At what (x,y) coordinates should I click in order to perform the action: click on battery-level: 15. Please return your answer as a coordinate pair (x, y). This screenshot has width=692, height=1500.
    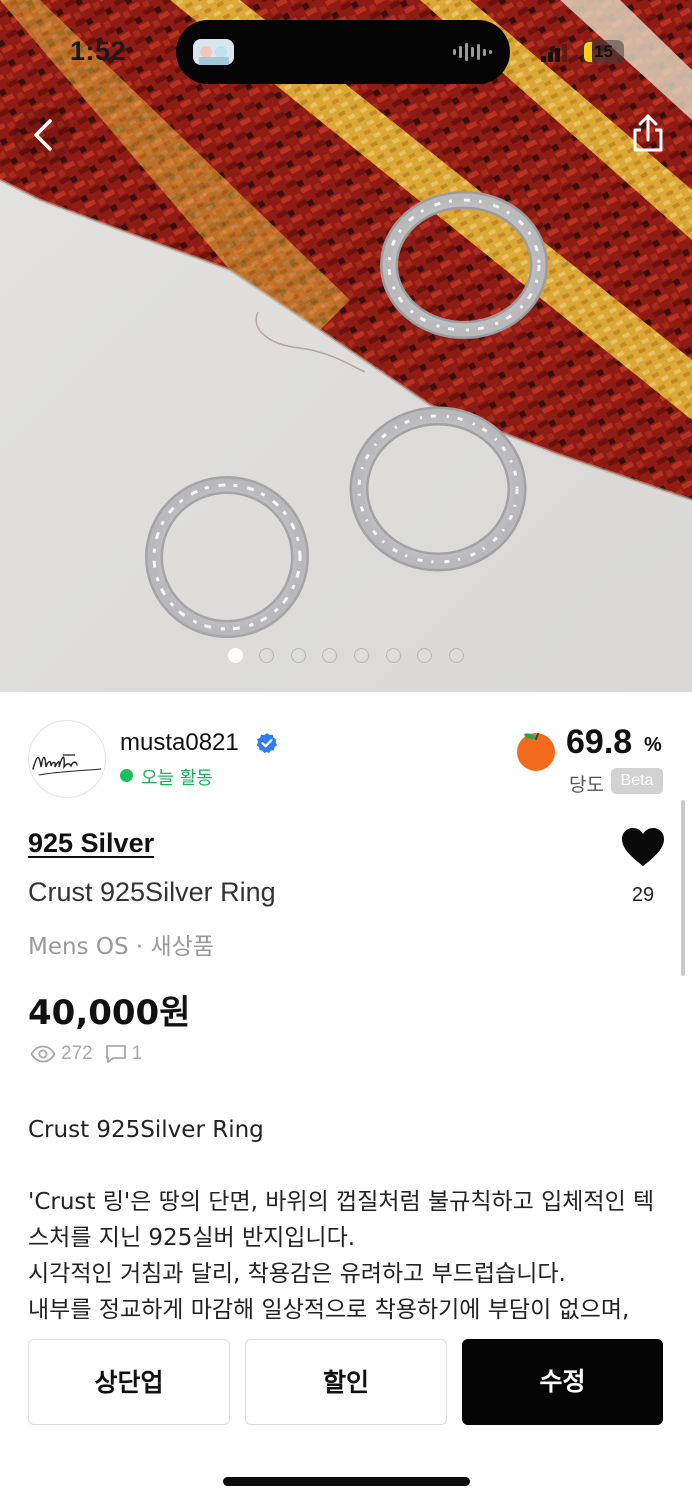
    Looking at the image, I should click on (603, 51).